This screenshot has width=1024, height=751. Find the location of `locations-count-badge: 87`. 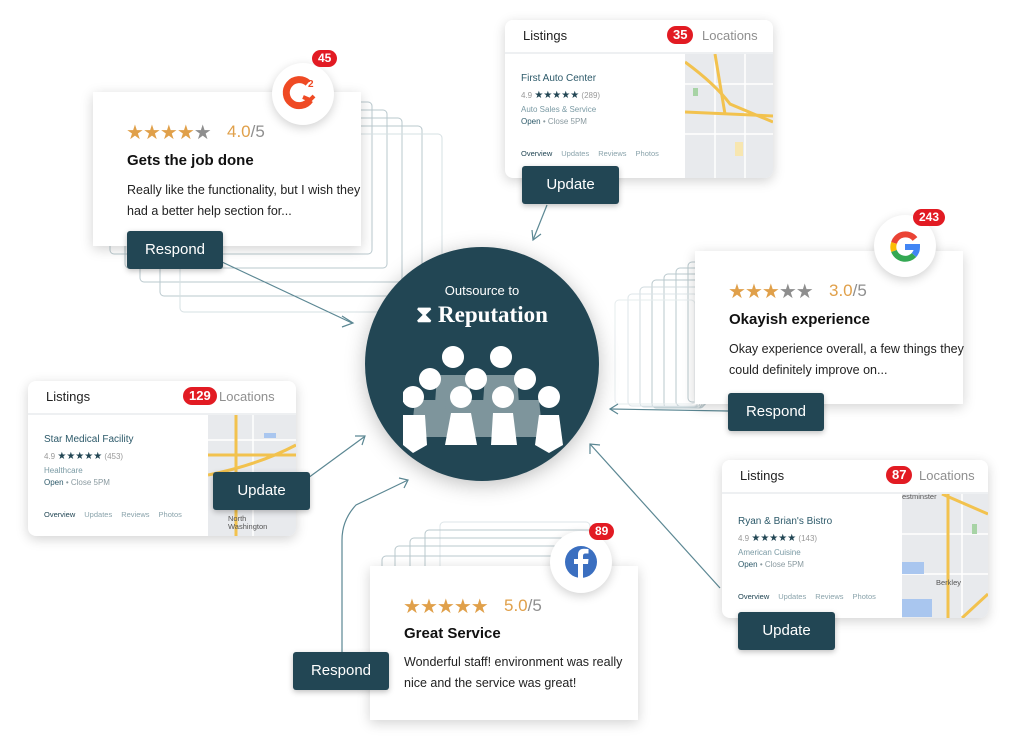

locations-count-badge: 87 is located at coordinates (899, 475).